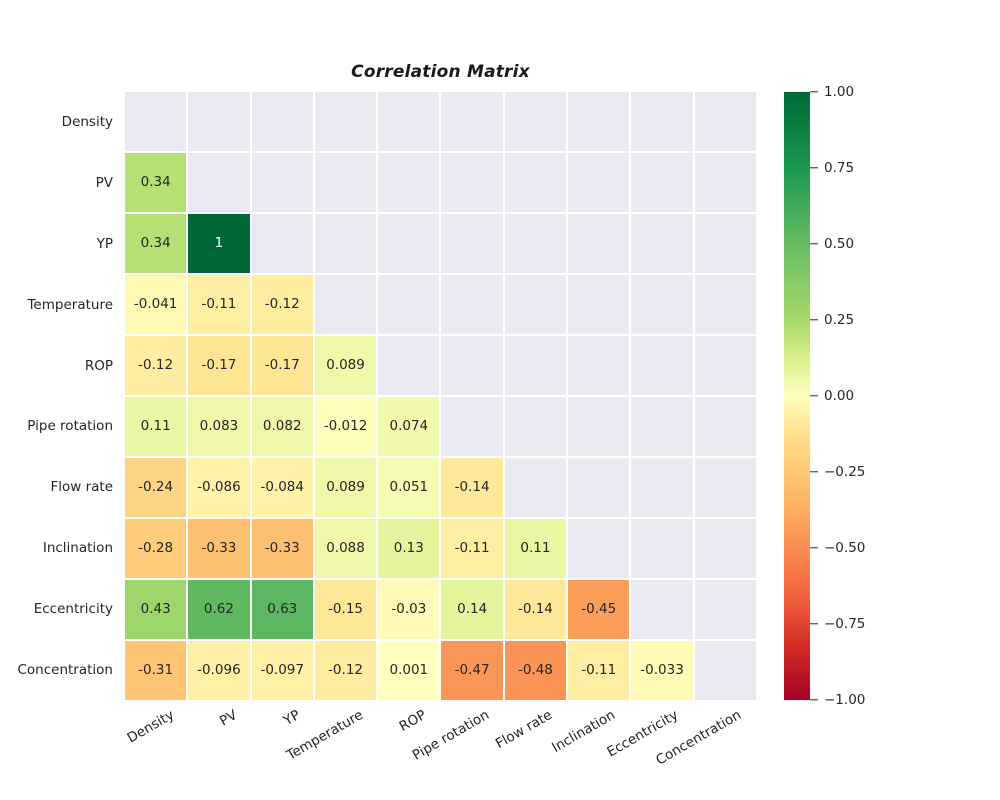 The image size is (1000, 800). Describe the element at coordinates (409, 548) in the screenshot. I see `heatmap-cell: 0.13` at that location.